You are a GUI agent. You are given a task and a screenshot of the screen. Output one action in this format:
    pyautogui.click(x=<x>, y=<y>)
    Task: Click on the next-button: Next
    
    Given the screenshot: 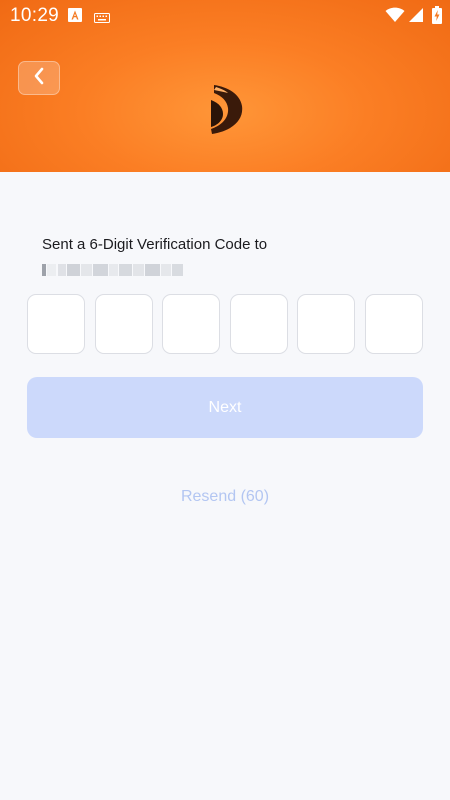 What is the action you would take?
    pyautogui.click(x=225, y=407)
    